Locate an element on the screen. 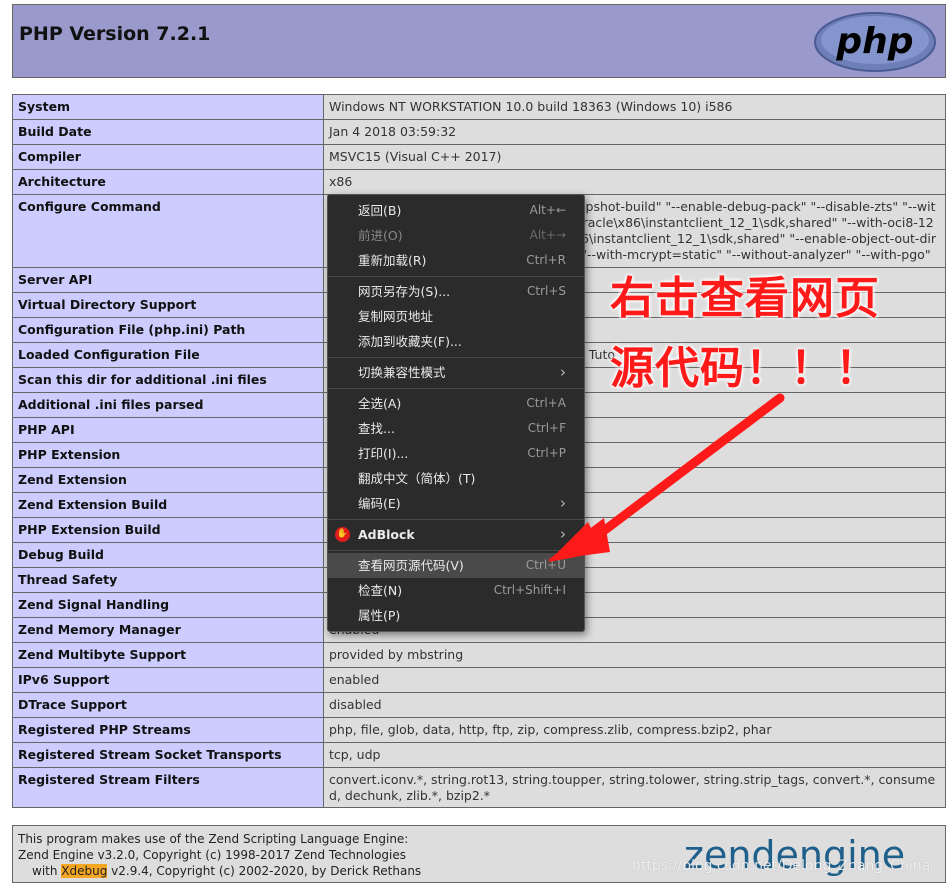 The image size is (948, 886). menu-item-properties: 属性(P) is located at coordinates (456, 615).